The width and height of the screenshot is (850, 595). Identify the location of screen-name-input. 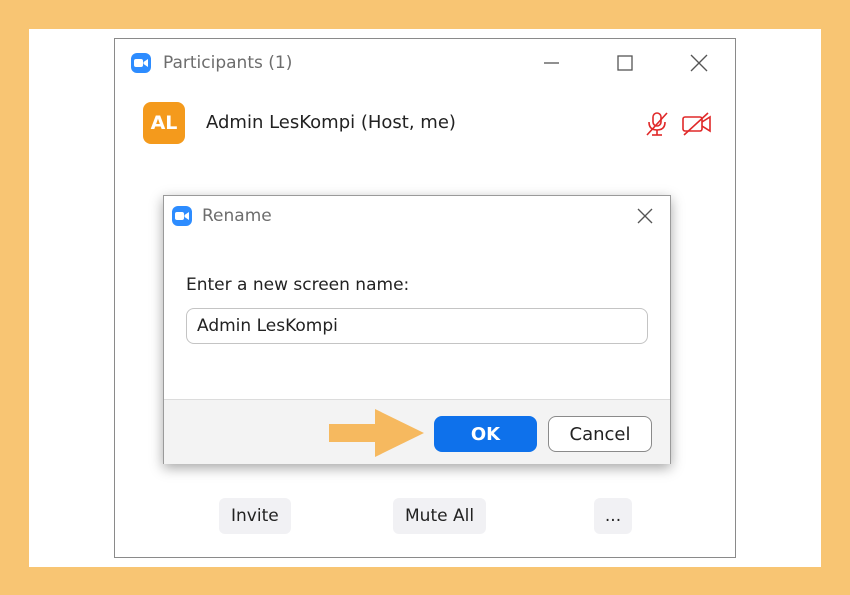
(417, 326).